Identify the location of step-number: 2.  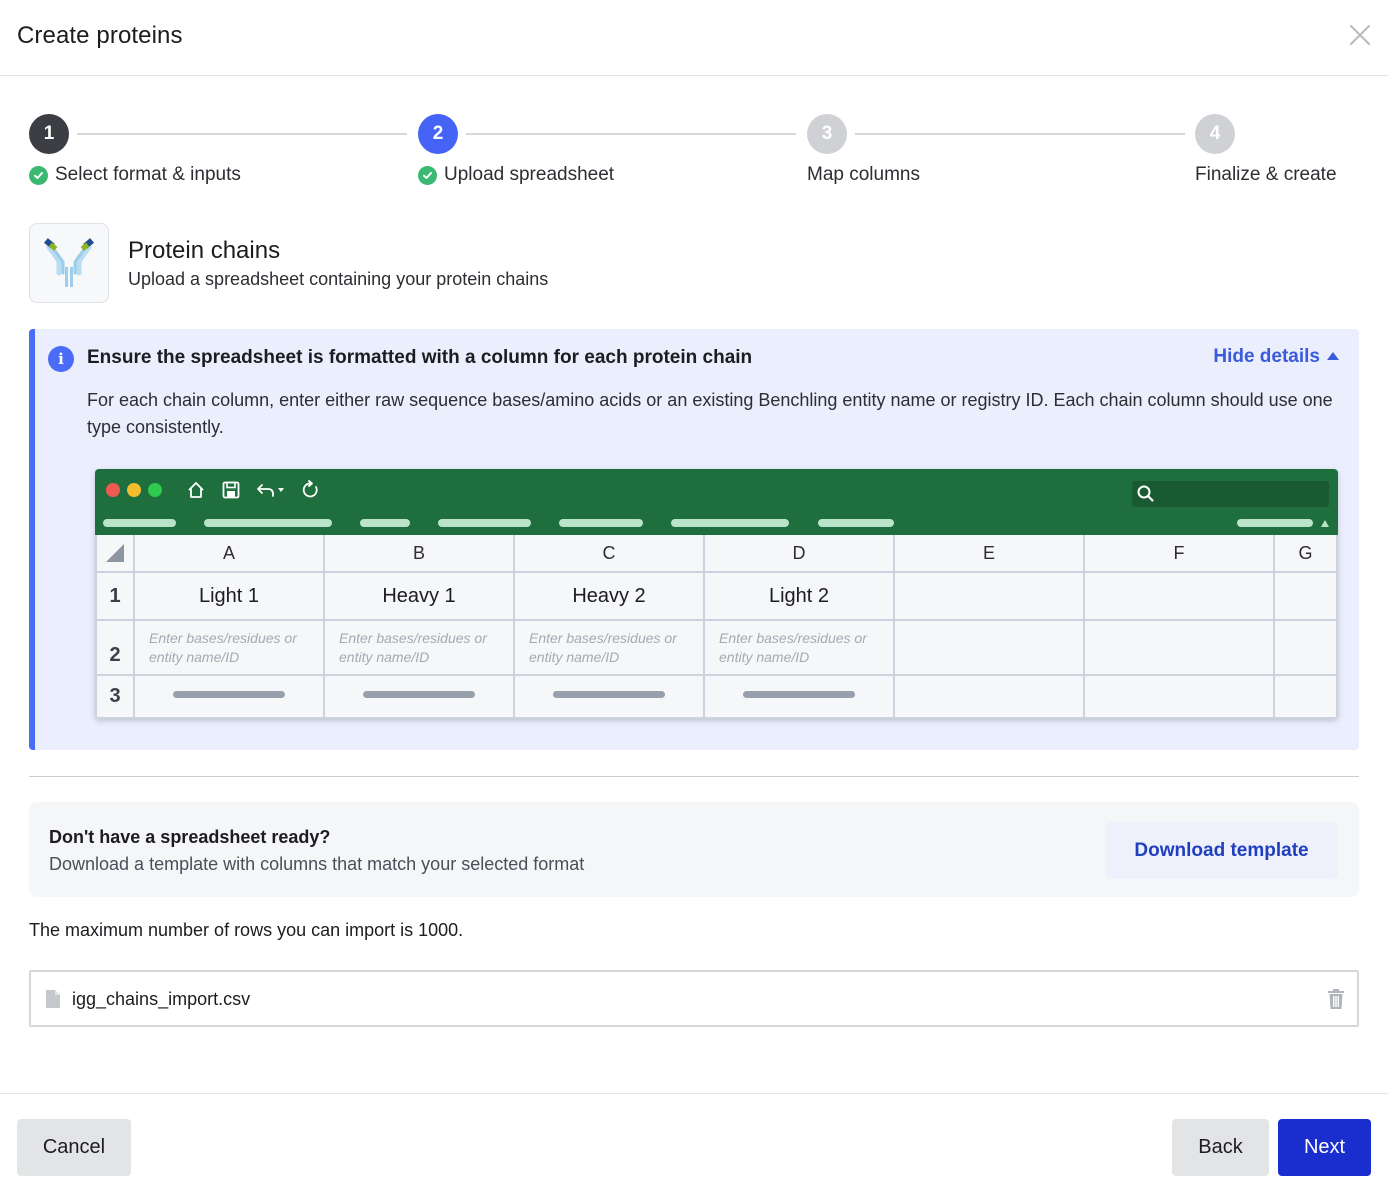
(438, 134).